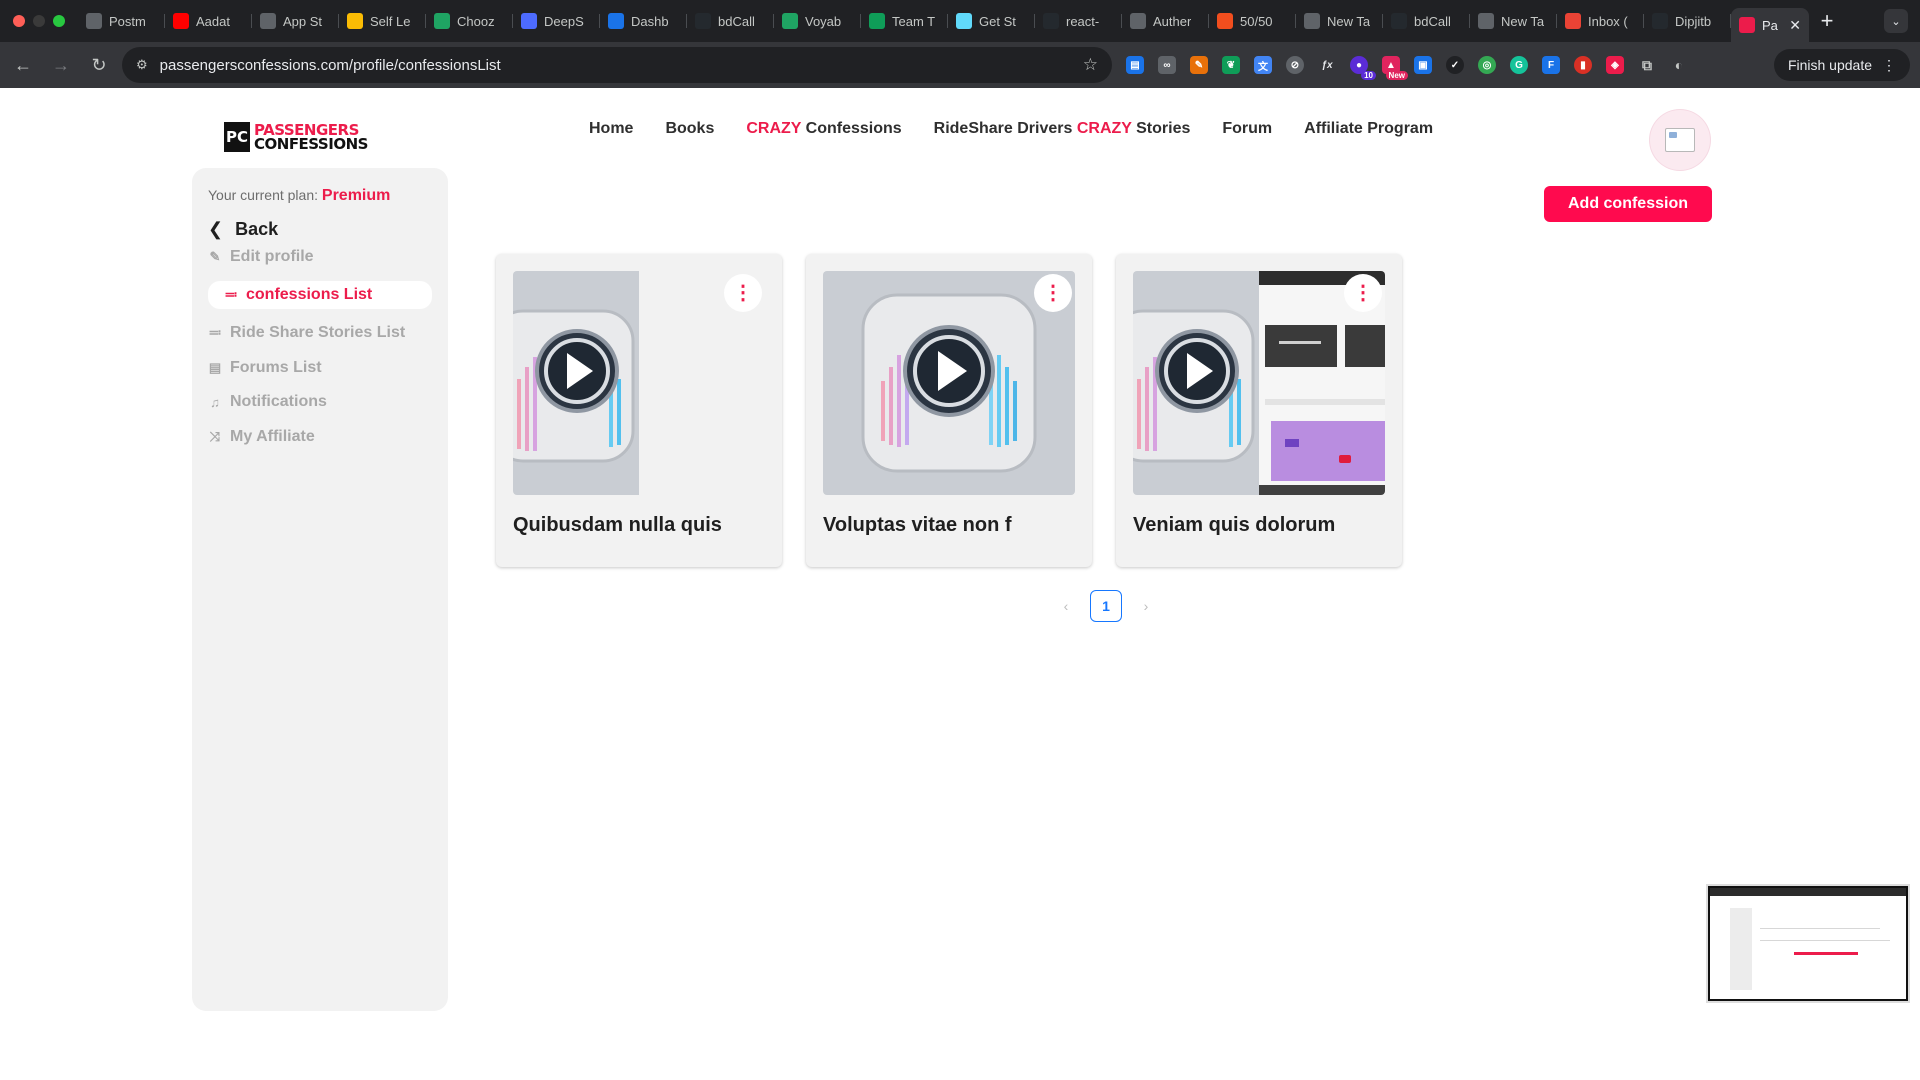  I want to click on site-logo: PC PASSENGERS CONFESSIONS, so click(296, 137).